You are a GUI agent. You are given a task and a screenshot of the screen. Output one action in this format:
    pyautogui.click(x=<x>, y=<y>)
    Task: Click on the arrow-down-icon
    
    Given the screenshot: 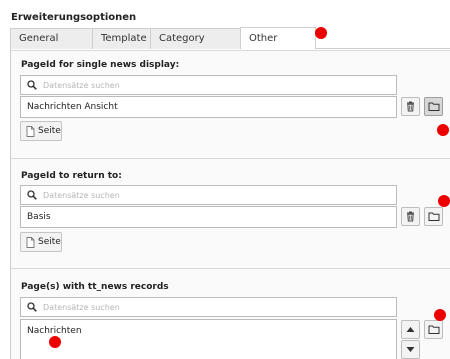 What is the action you would take?
    pyautogui.click(x=410, y=349)
    